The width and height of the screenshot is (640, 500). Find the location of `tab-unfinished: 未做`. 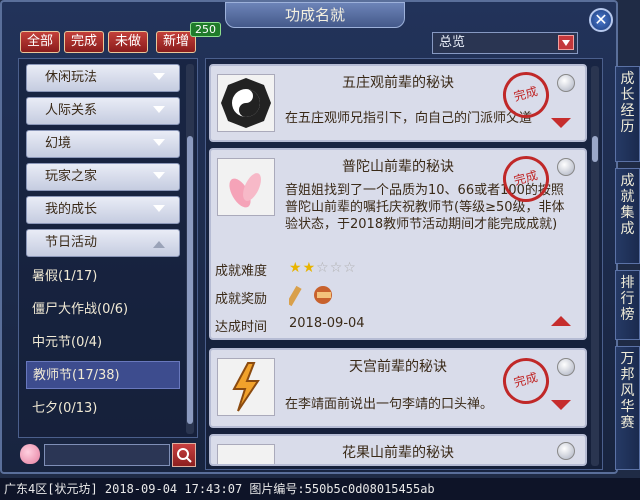

tab-unfinished: 未做 is located at coordinates (128, 42).